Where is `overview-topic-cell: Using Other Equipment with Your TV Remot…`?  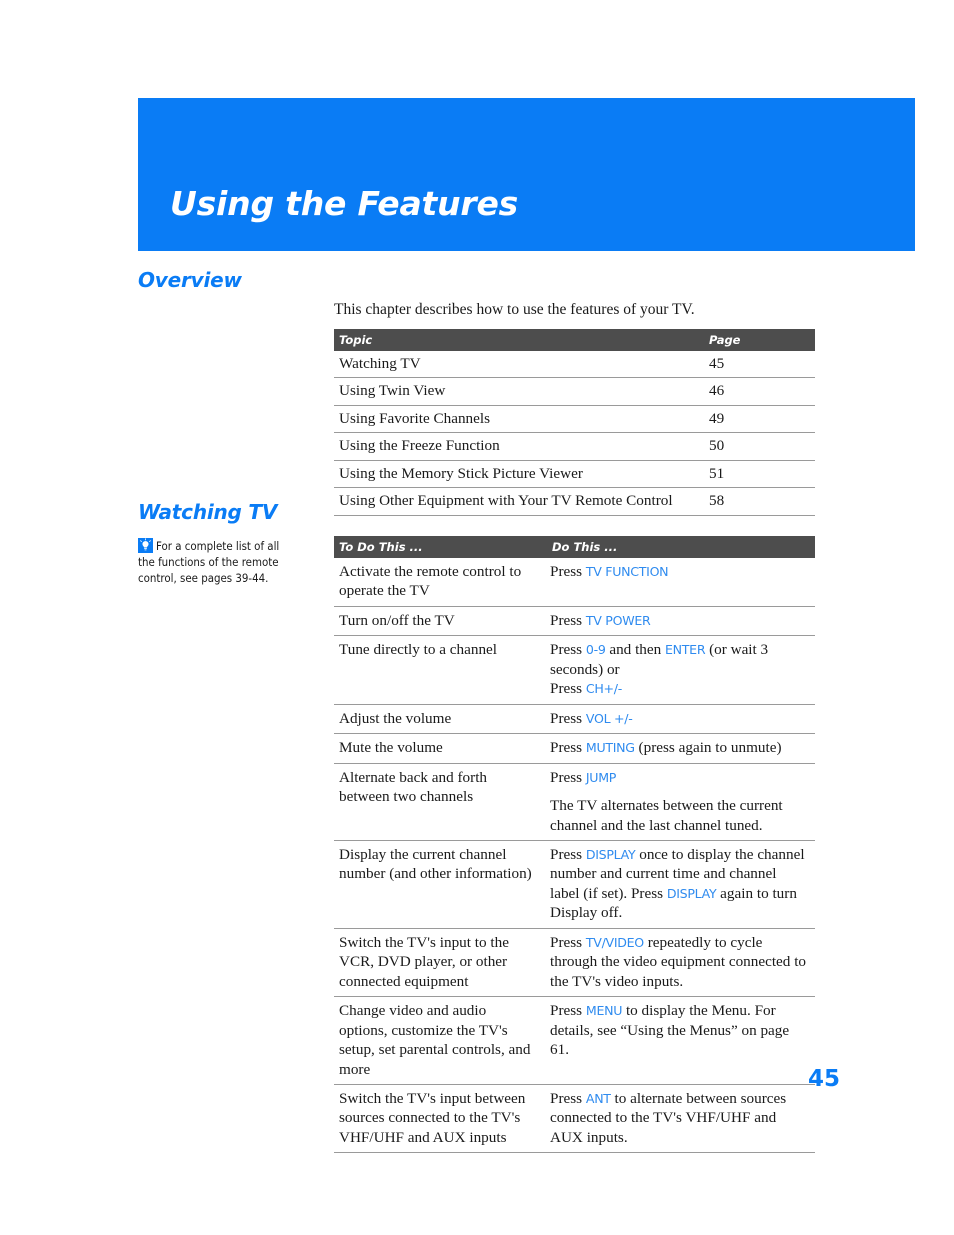 overview-topic-cell: Using Other Equipment with Your TV Remot… is located at coordinates (519, 501).